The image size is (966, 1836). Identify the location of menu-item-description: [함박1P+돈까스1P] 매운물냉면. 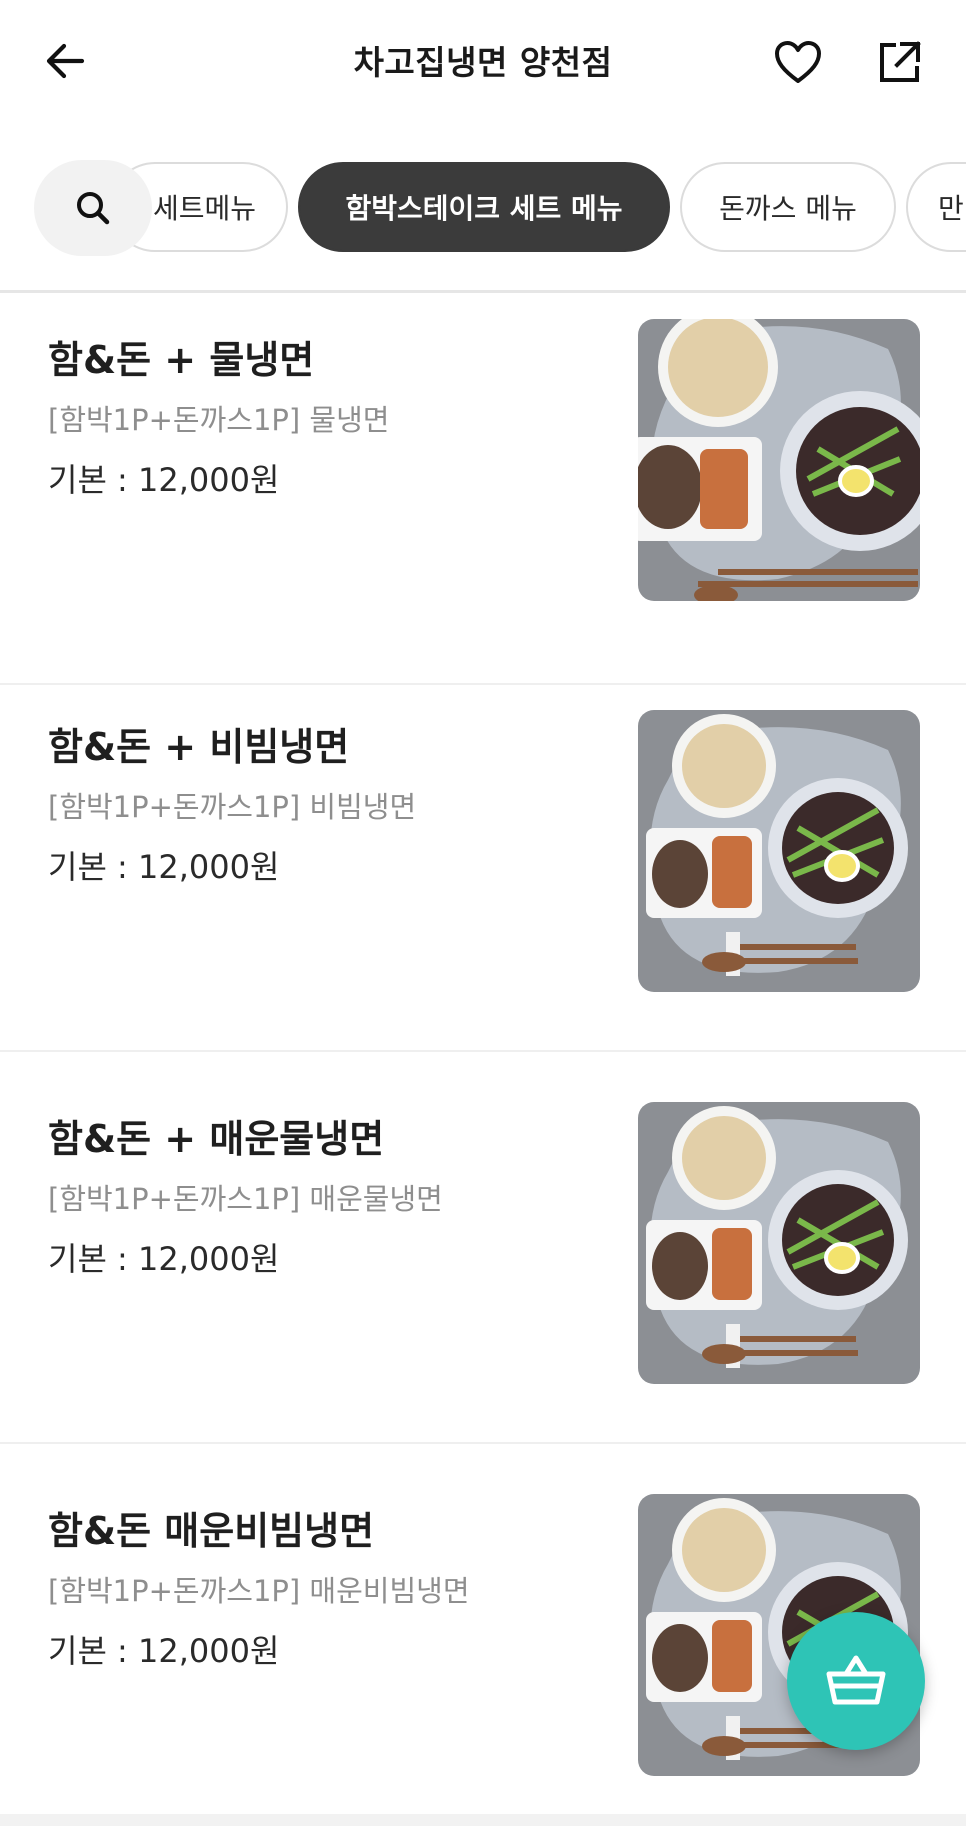
(245, 1199).